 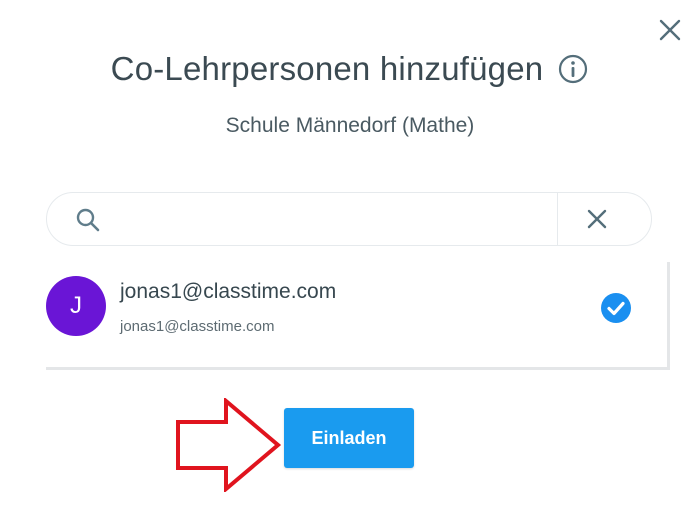 What do you see at coordinates (76, 306) in the screenshot?
I see `avatar: J` at bounding box center [76, 306].